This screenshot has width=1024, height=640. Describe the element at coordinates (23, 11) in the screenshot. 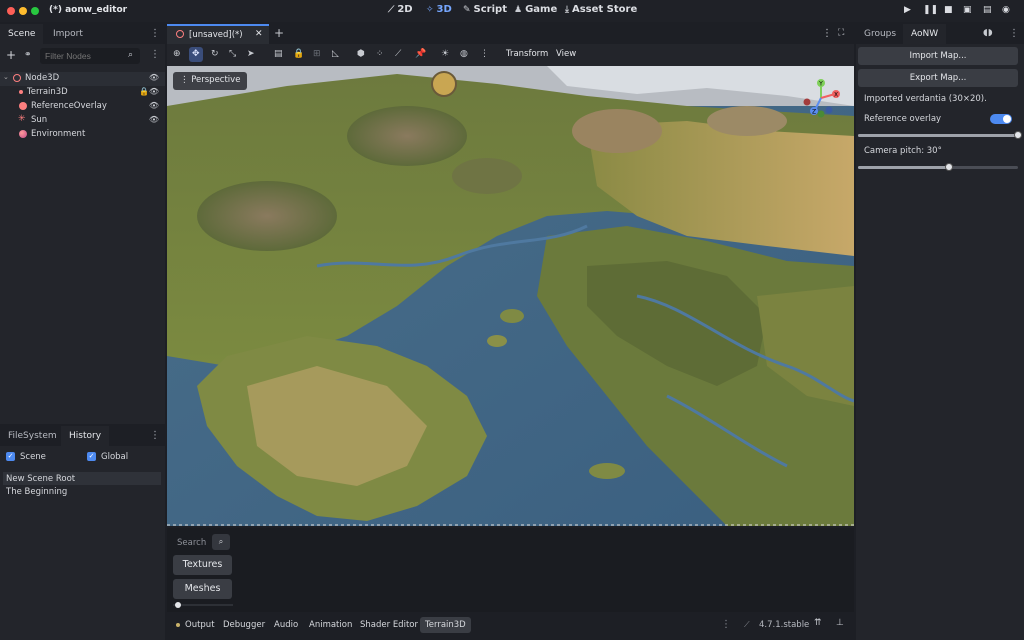

I see `minimize-window-button` at that location.